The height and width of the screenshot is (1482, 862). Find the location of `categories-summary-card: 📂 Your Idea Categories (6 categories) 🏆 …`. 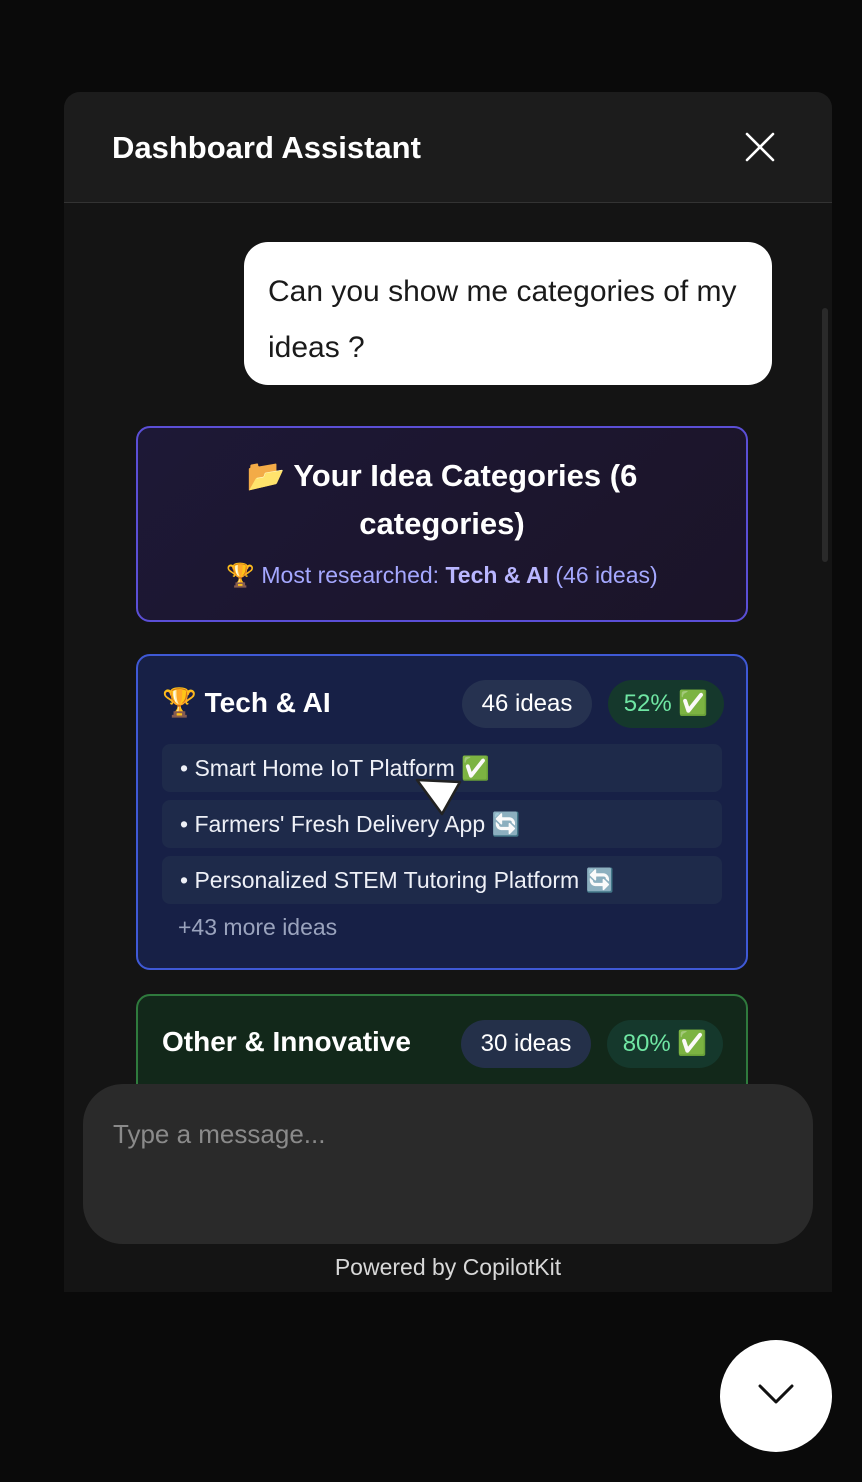

categories-summary-card: 📂 Your Idea Categories (6 categories) 🏆 … is located at coordinates (442, 524).